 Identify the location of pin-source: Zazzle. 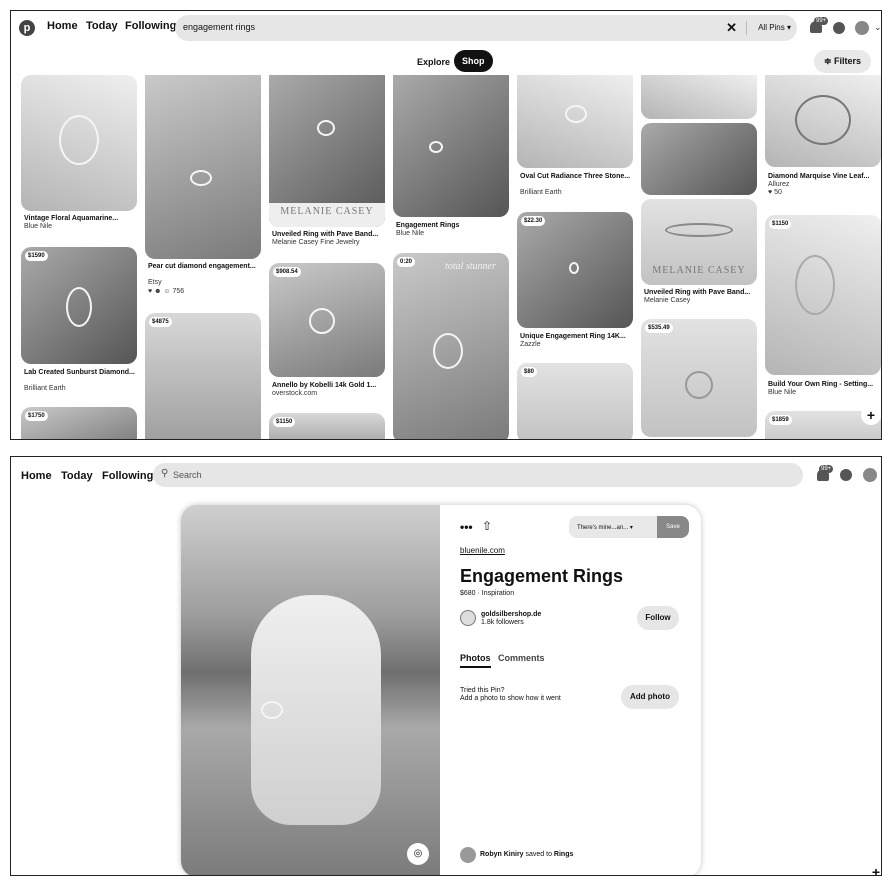
(530, 344).